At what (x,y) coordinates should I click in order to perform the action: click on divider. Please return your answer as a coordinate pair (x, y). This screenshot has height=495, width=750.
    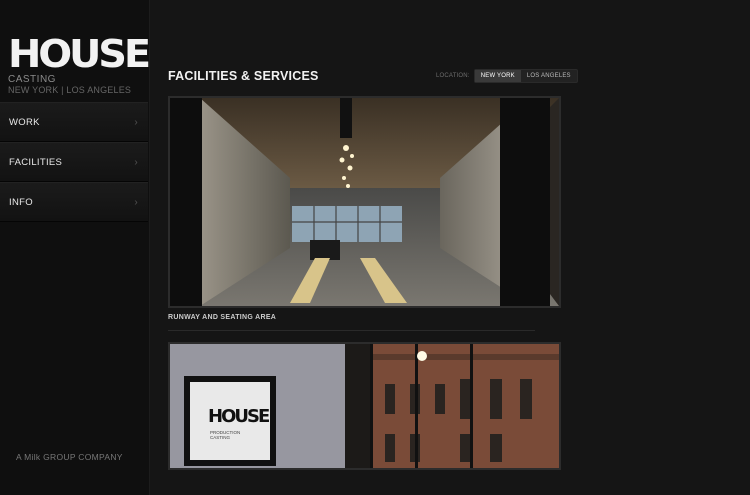
    Looking at the image, I should click on (351, 330).